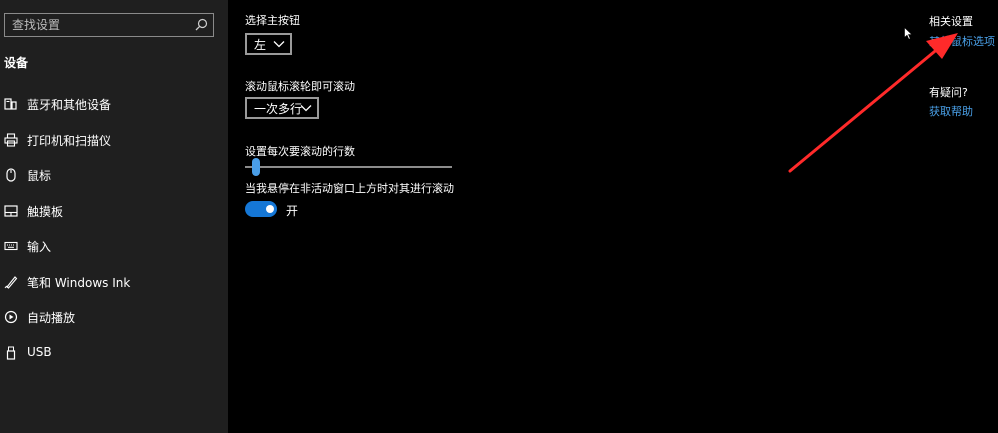  What do you see at coordinates (300, 151) in the screenshot?
I see `lines-label: 设置每次要滚动的行数` at bounding box center [300, 151].